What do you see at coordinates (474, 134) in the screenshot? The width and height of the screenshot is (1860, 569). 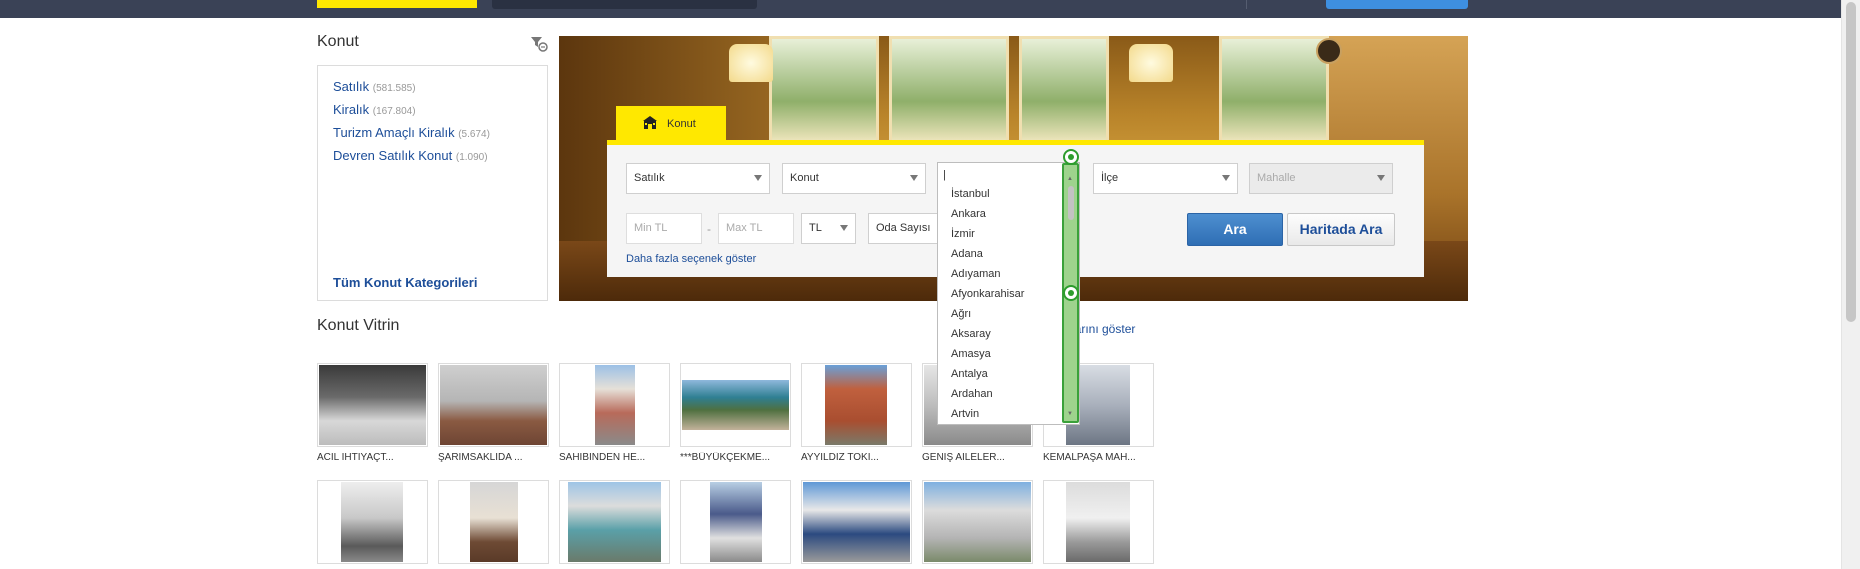 I see `category-count: (5.674)` at bounding box center [474, 134].